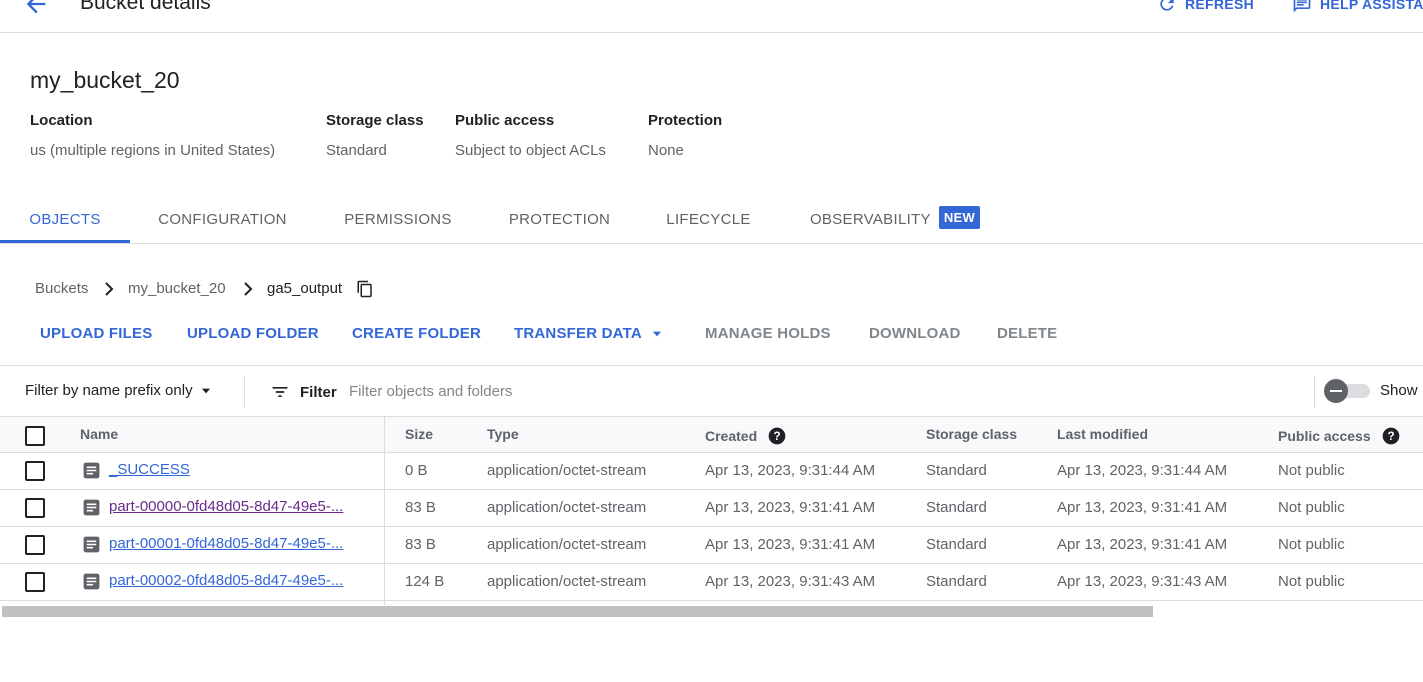 The height and width of the screenshot is (682, 1423). Describe the element at coordinates (36, 9) in the screenshot. I see `back-arrow-icon` at that location.